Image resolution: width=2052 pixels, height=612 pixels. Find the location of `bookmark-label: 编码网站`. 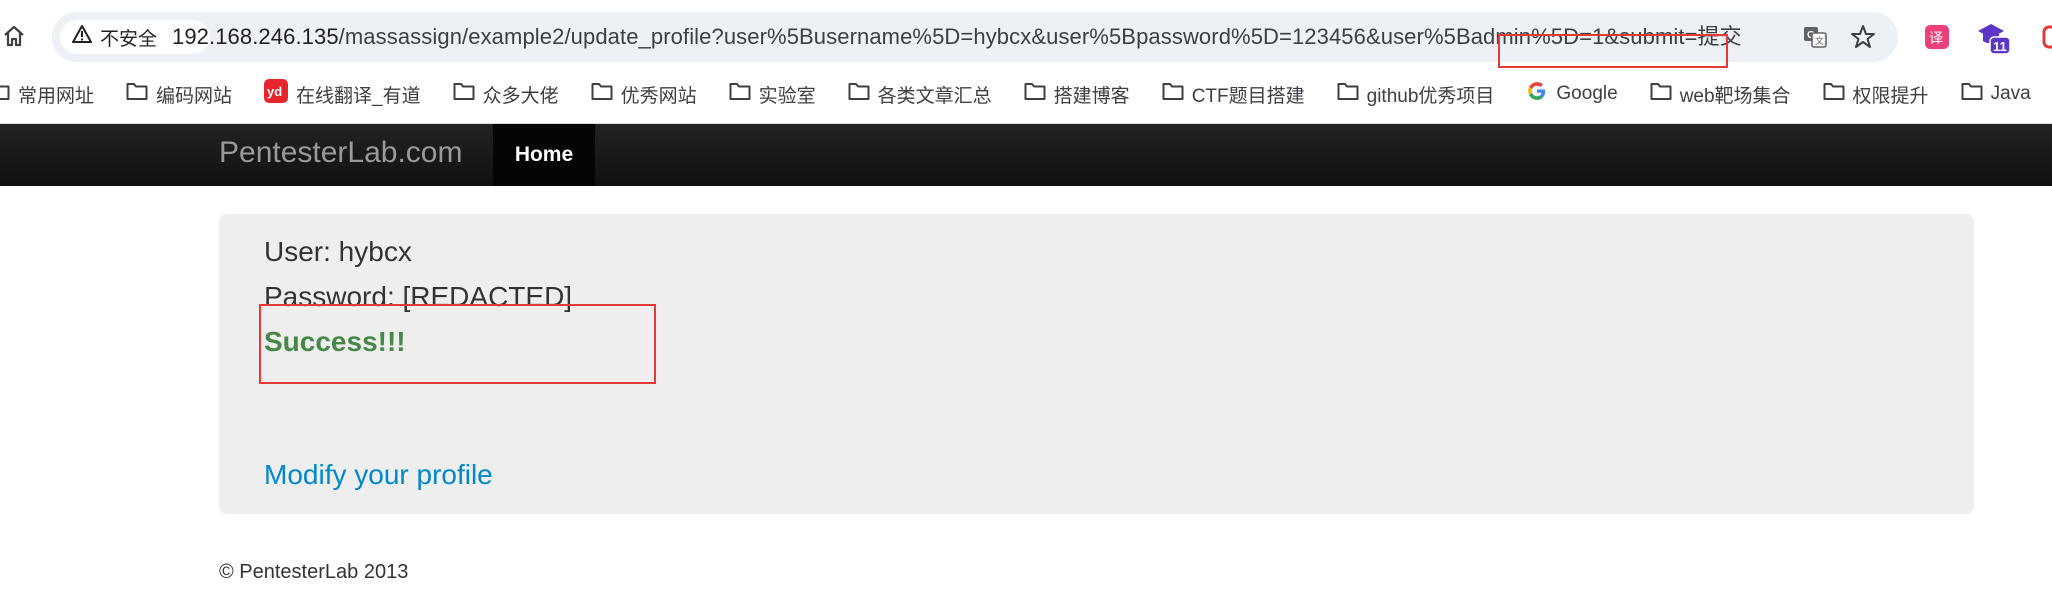

bookmark-label: 编码网站 is located at coordinates (194, 96).